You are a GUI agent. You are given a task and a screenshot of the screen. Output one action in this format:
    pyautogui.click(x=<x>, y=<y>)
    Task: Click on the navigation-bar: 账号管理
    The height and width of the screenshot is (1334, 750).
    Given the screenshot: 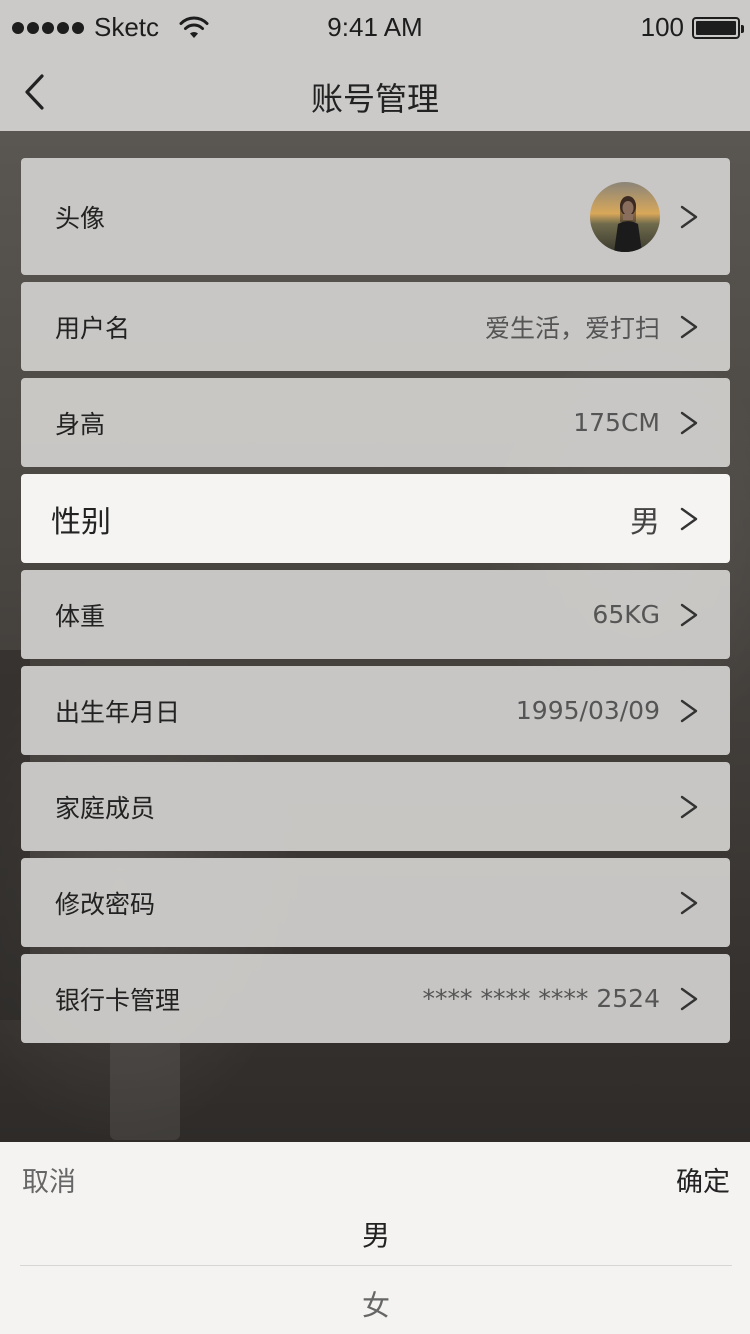 What is the action you would take?
    pyautogui.click(x=375, y=92)
    